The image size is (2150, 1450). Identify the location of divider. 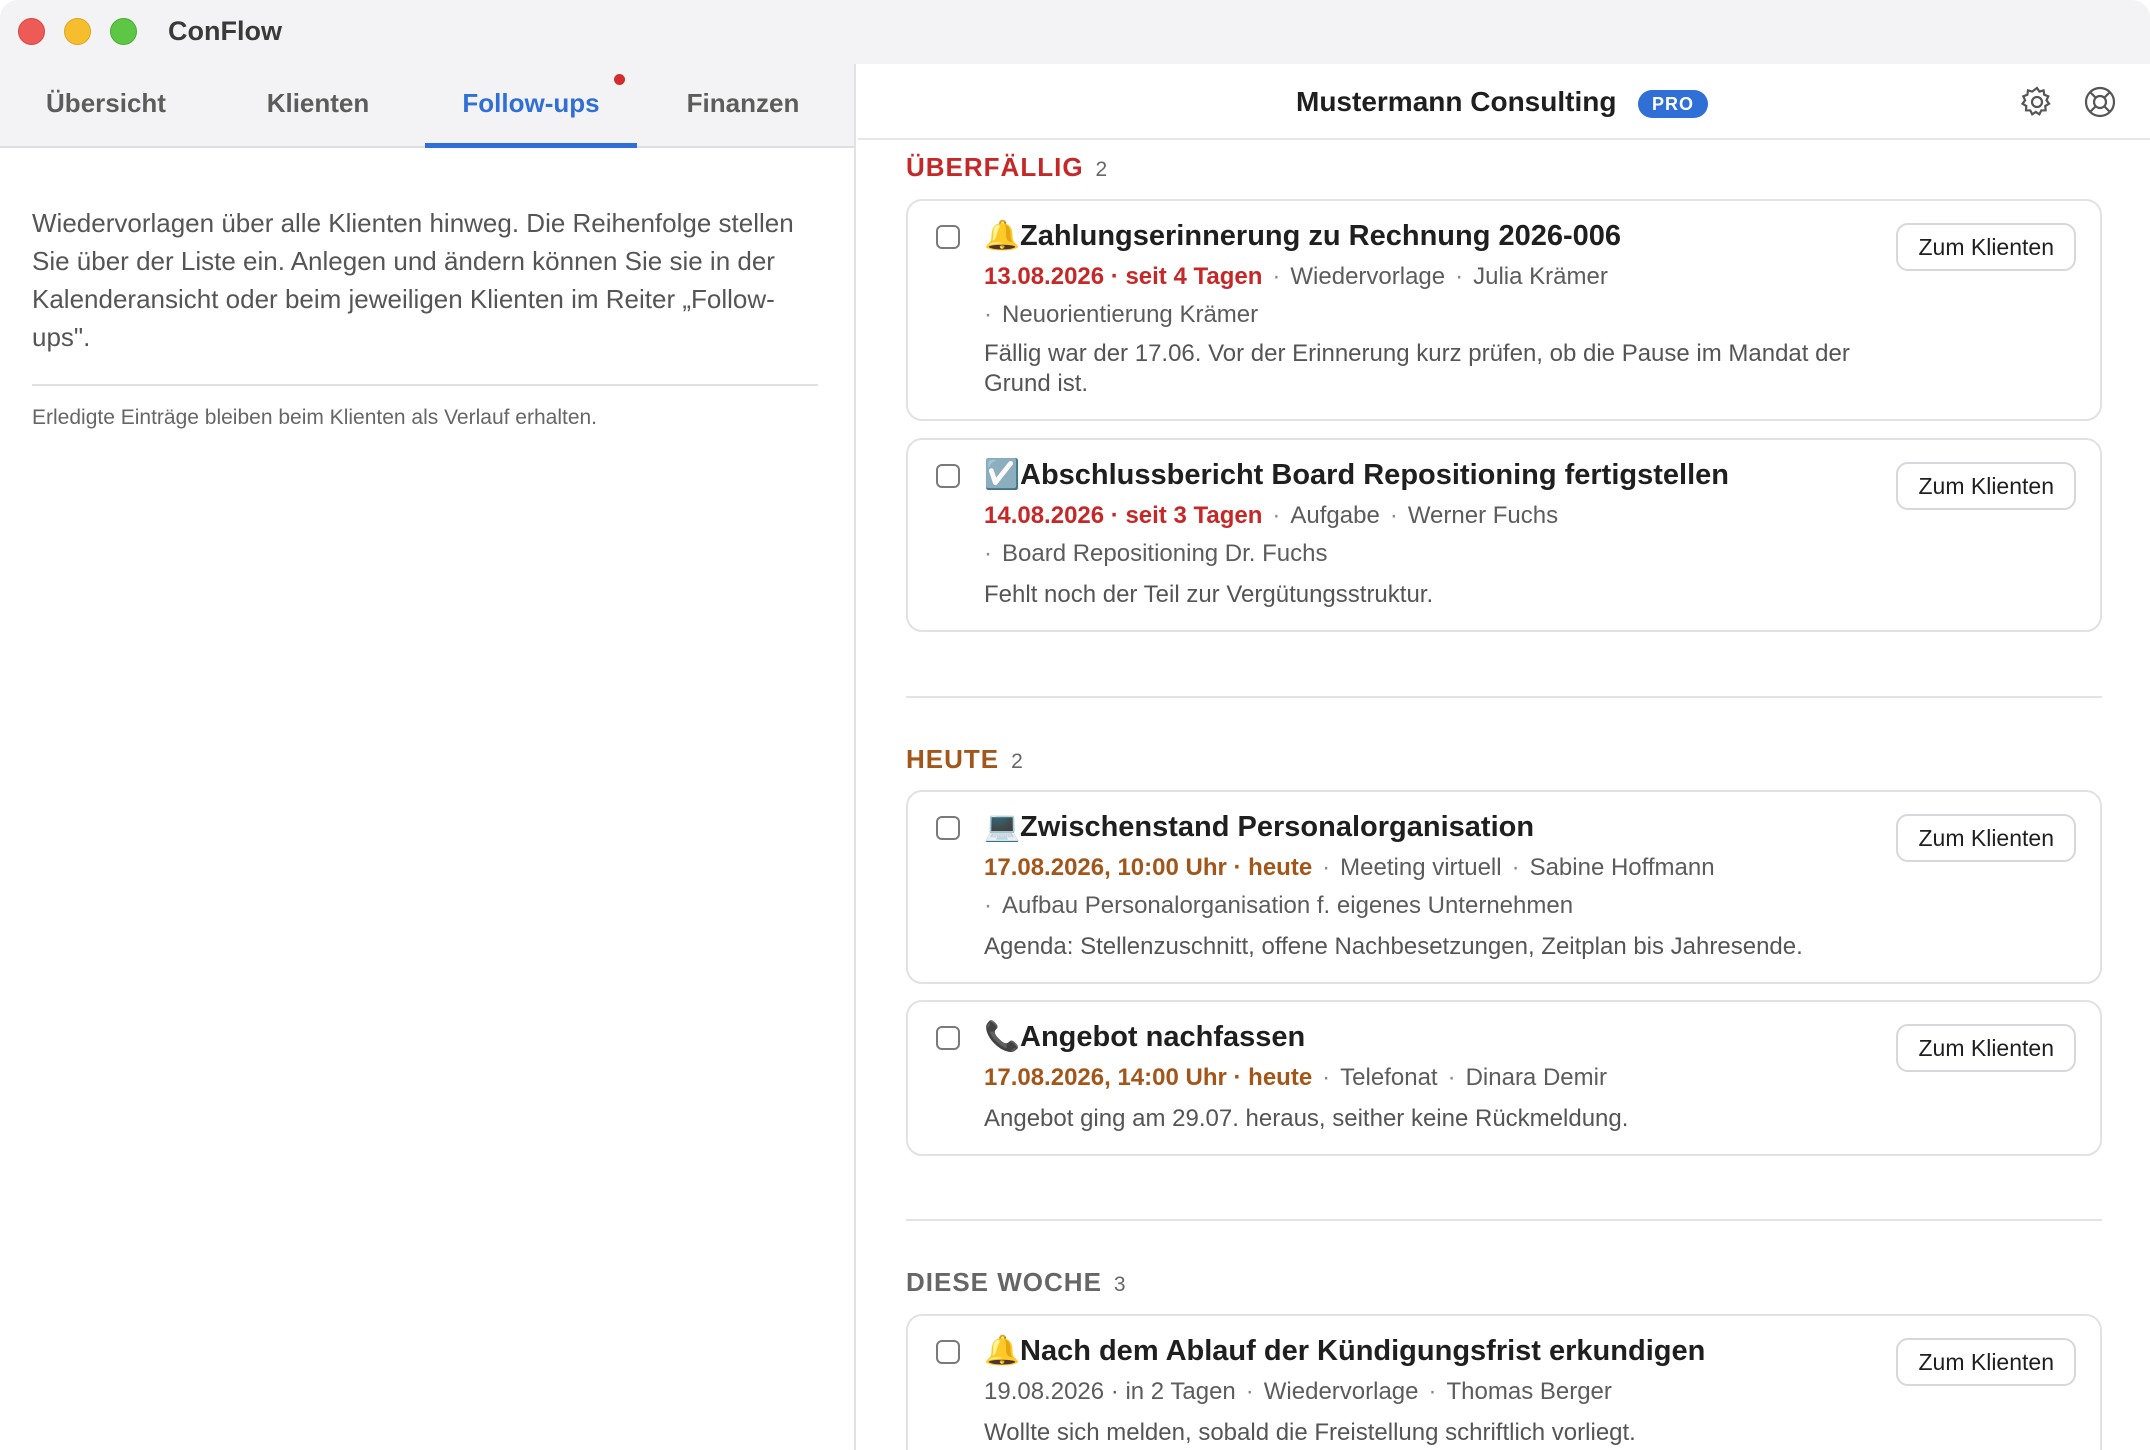
(425, 385).